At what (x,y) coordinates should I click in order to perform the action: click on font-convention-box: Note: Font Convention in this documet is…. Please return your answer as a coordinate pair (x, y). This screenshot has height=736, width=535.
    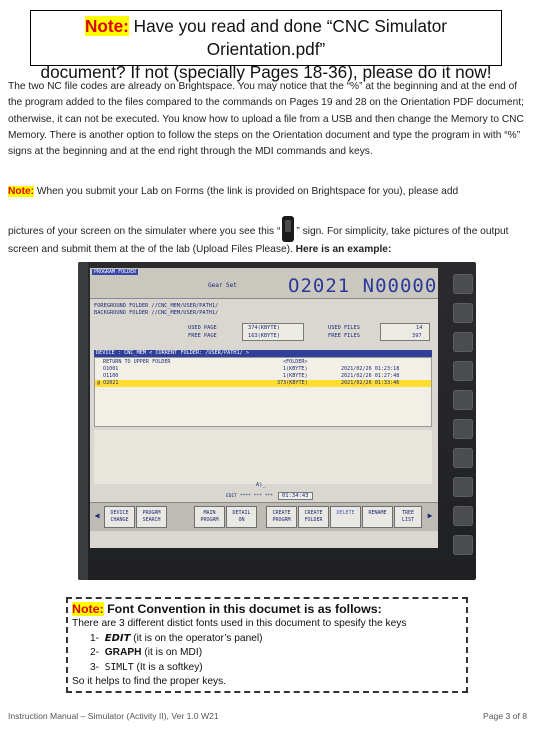
    Looking at the image, I should click on (267, 645).